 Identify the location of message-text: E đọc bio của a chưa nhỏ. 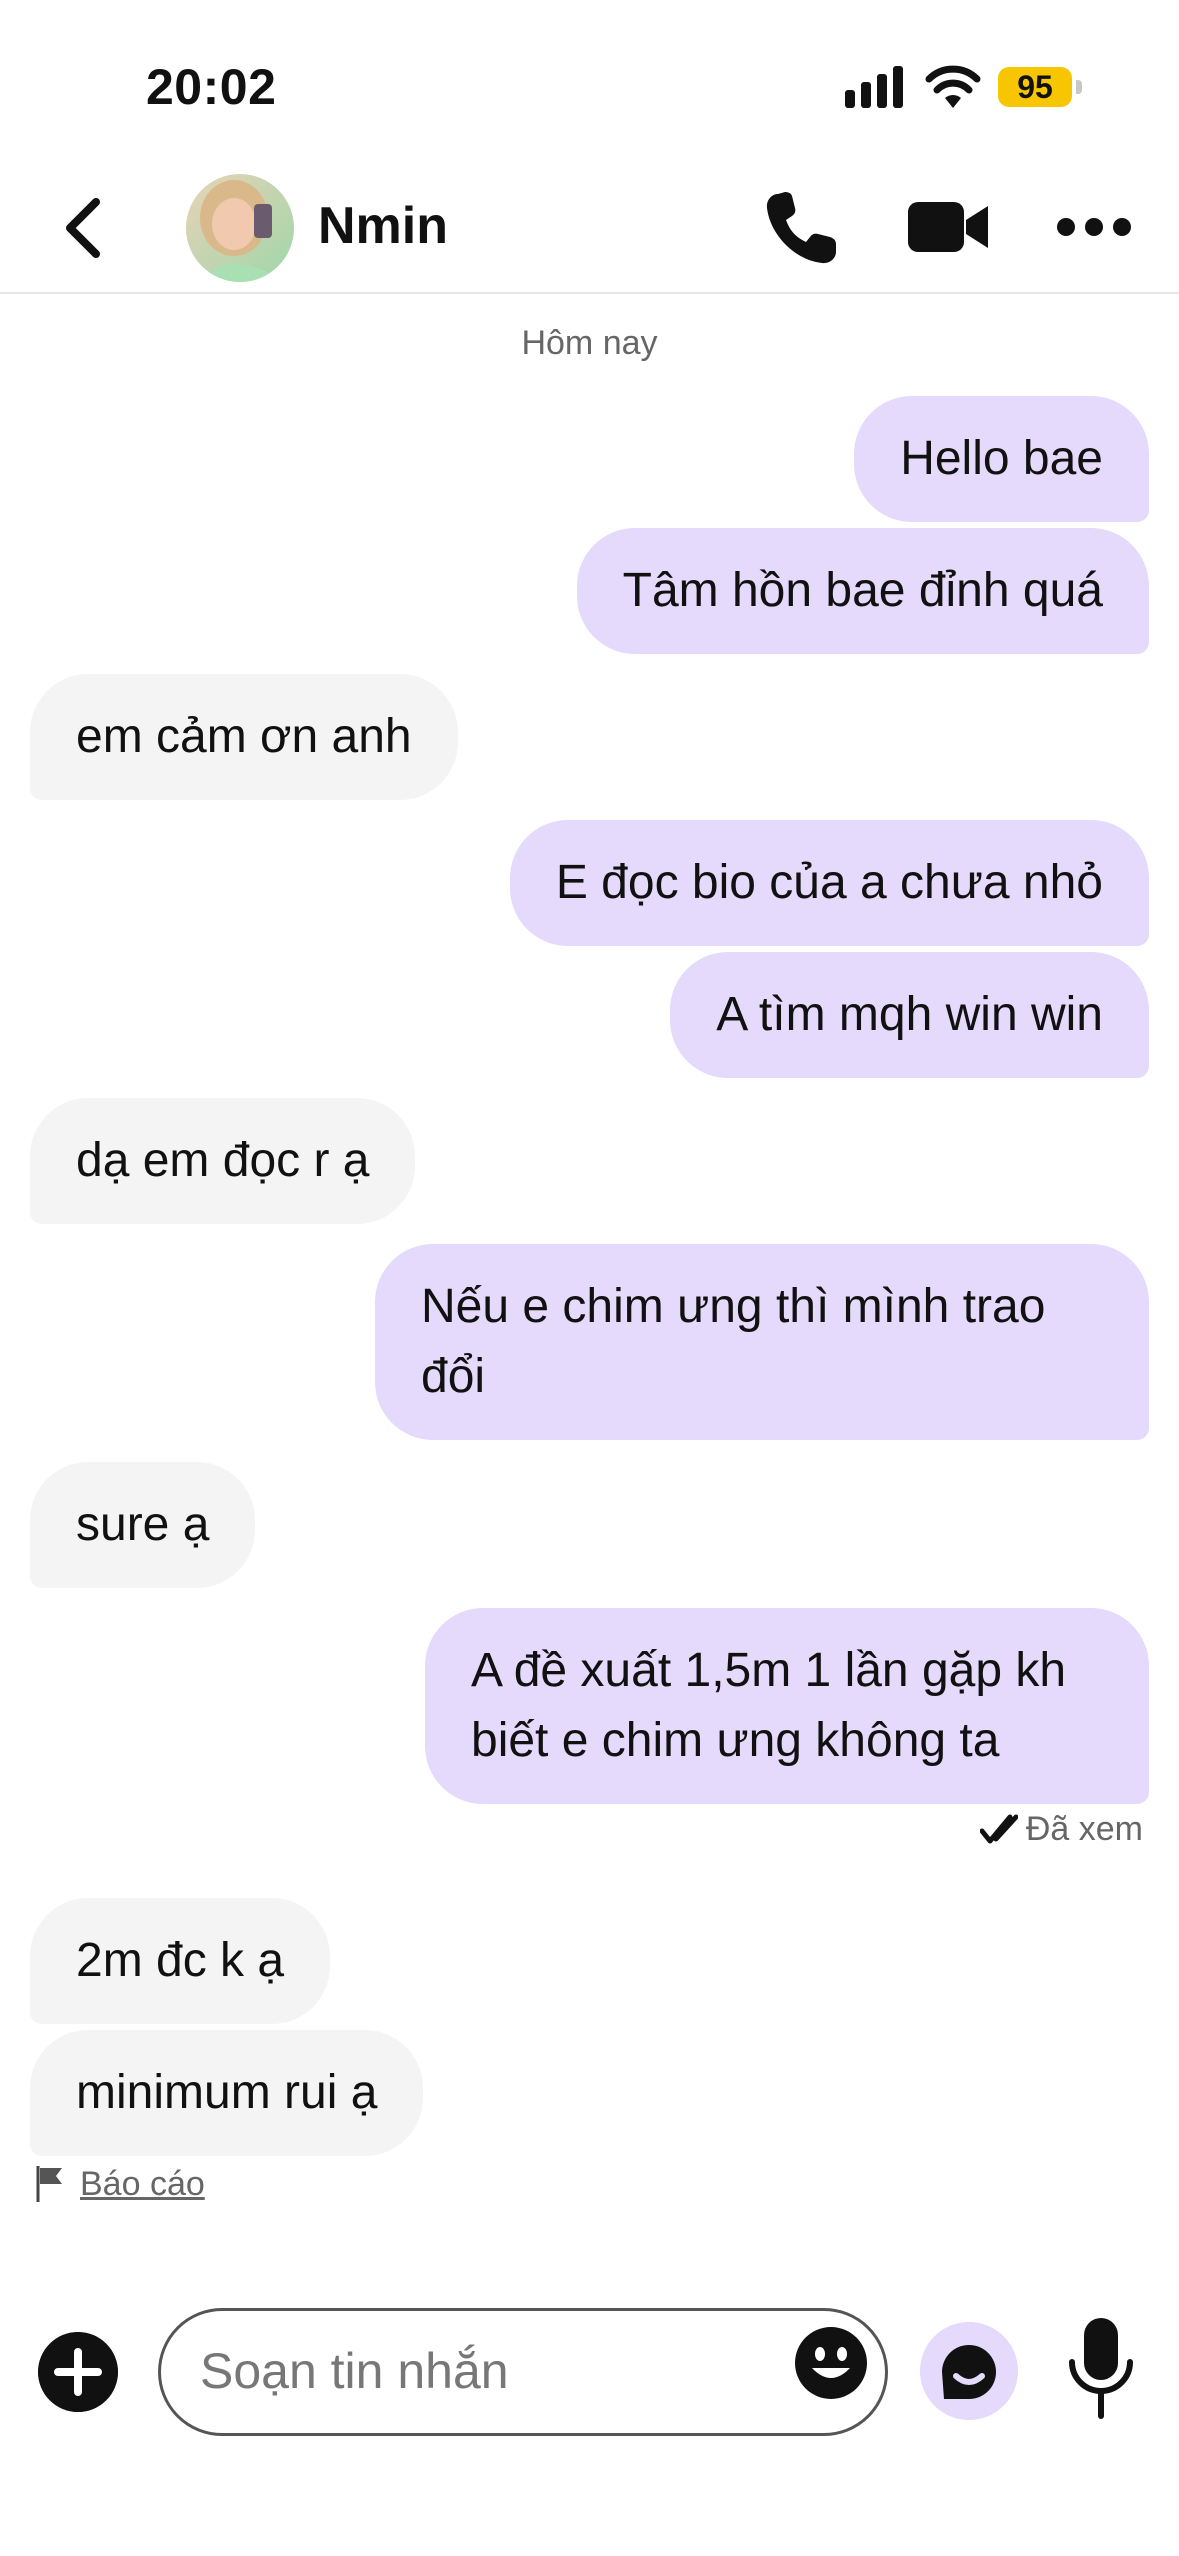
(829, 882).